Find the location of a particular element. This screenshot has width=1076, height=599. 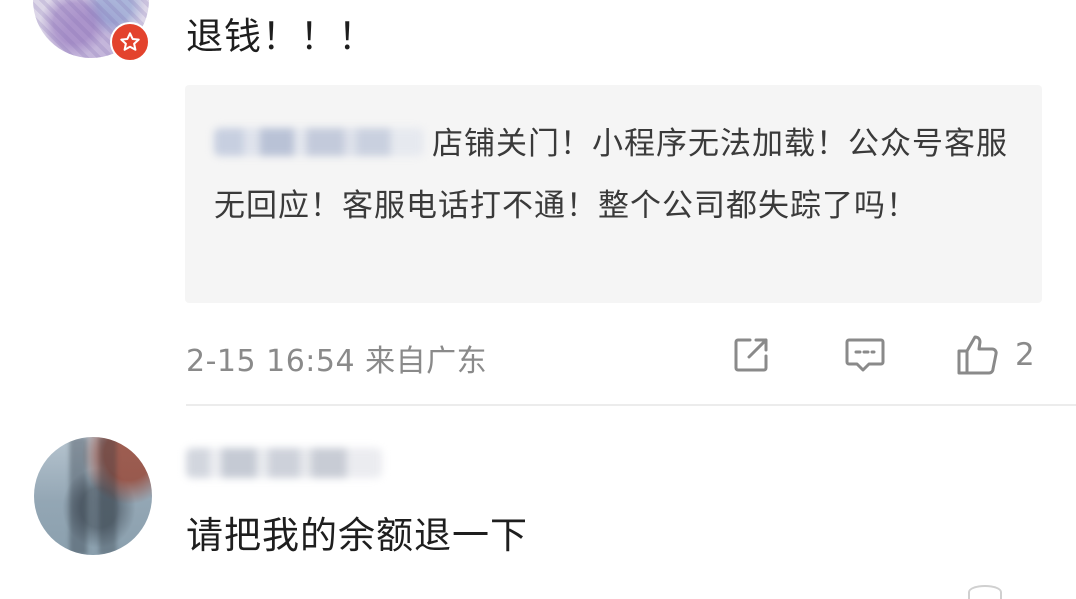

share-button is located at coordinates (751, 355).